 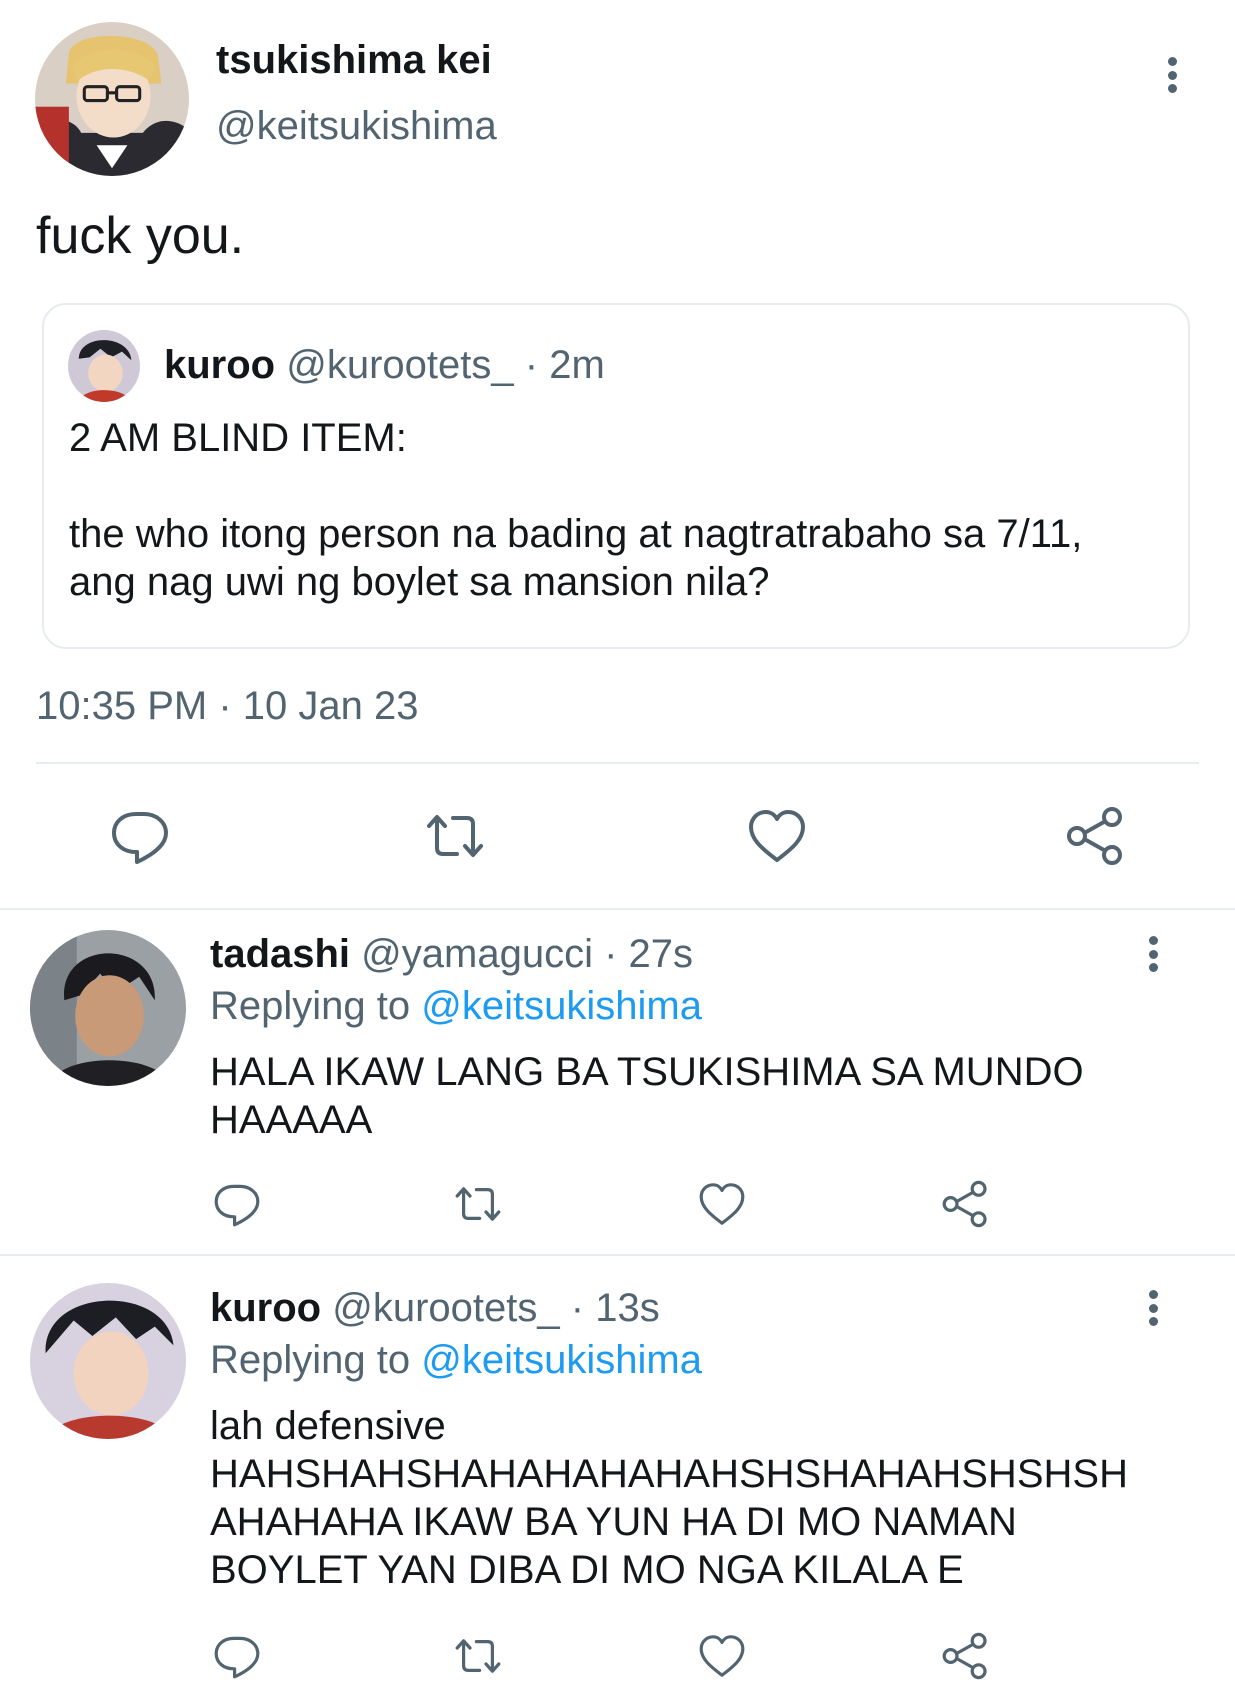 What do you see at coordinates (615, 1308) in the screenshot?
I see `reply-time: · 13s` at bounding box center [615, 1308].